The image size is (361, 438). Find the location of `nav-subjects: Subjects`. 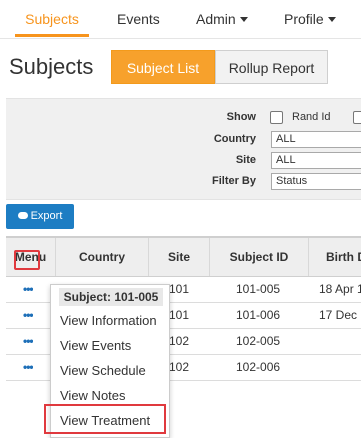

nav-subjects: Subjects is located at coordinates (52, 18).